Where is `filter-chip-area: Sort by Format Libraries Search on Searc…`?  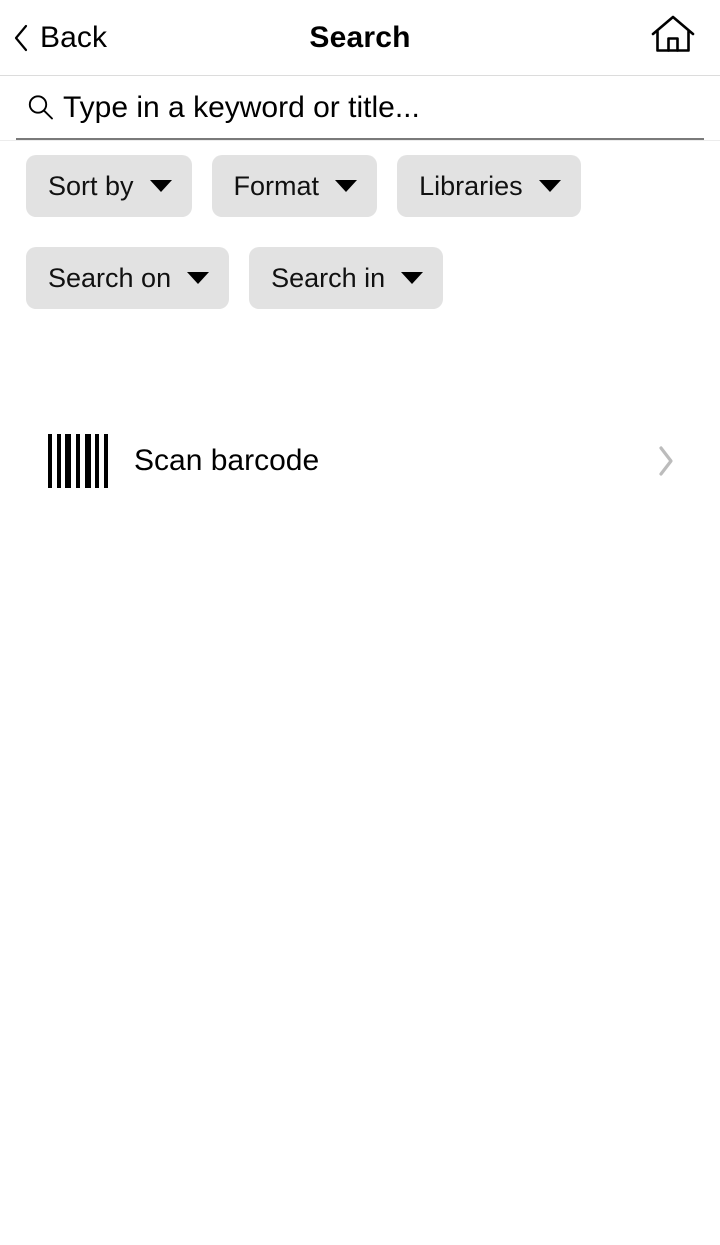 filter-chip-area: Sort by Format Libraries Search on Searc… is located at coordinates (360, 225).